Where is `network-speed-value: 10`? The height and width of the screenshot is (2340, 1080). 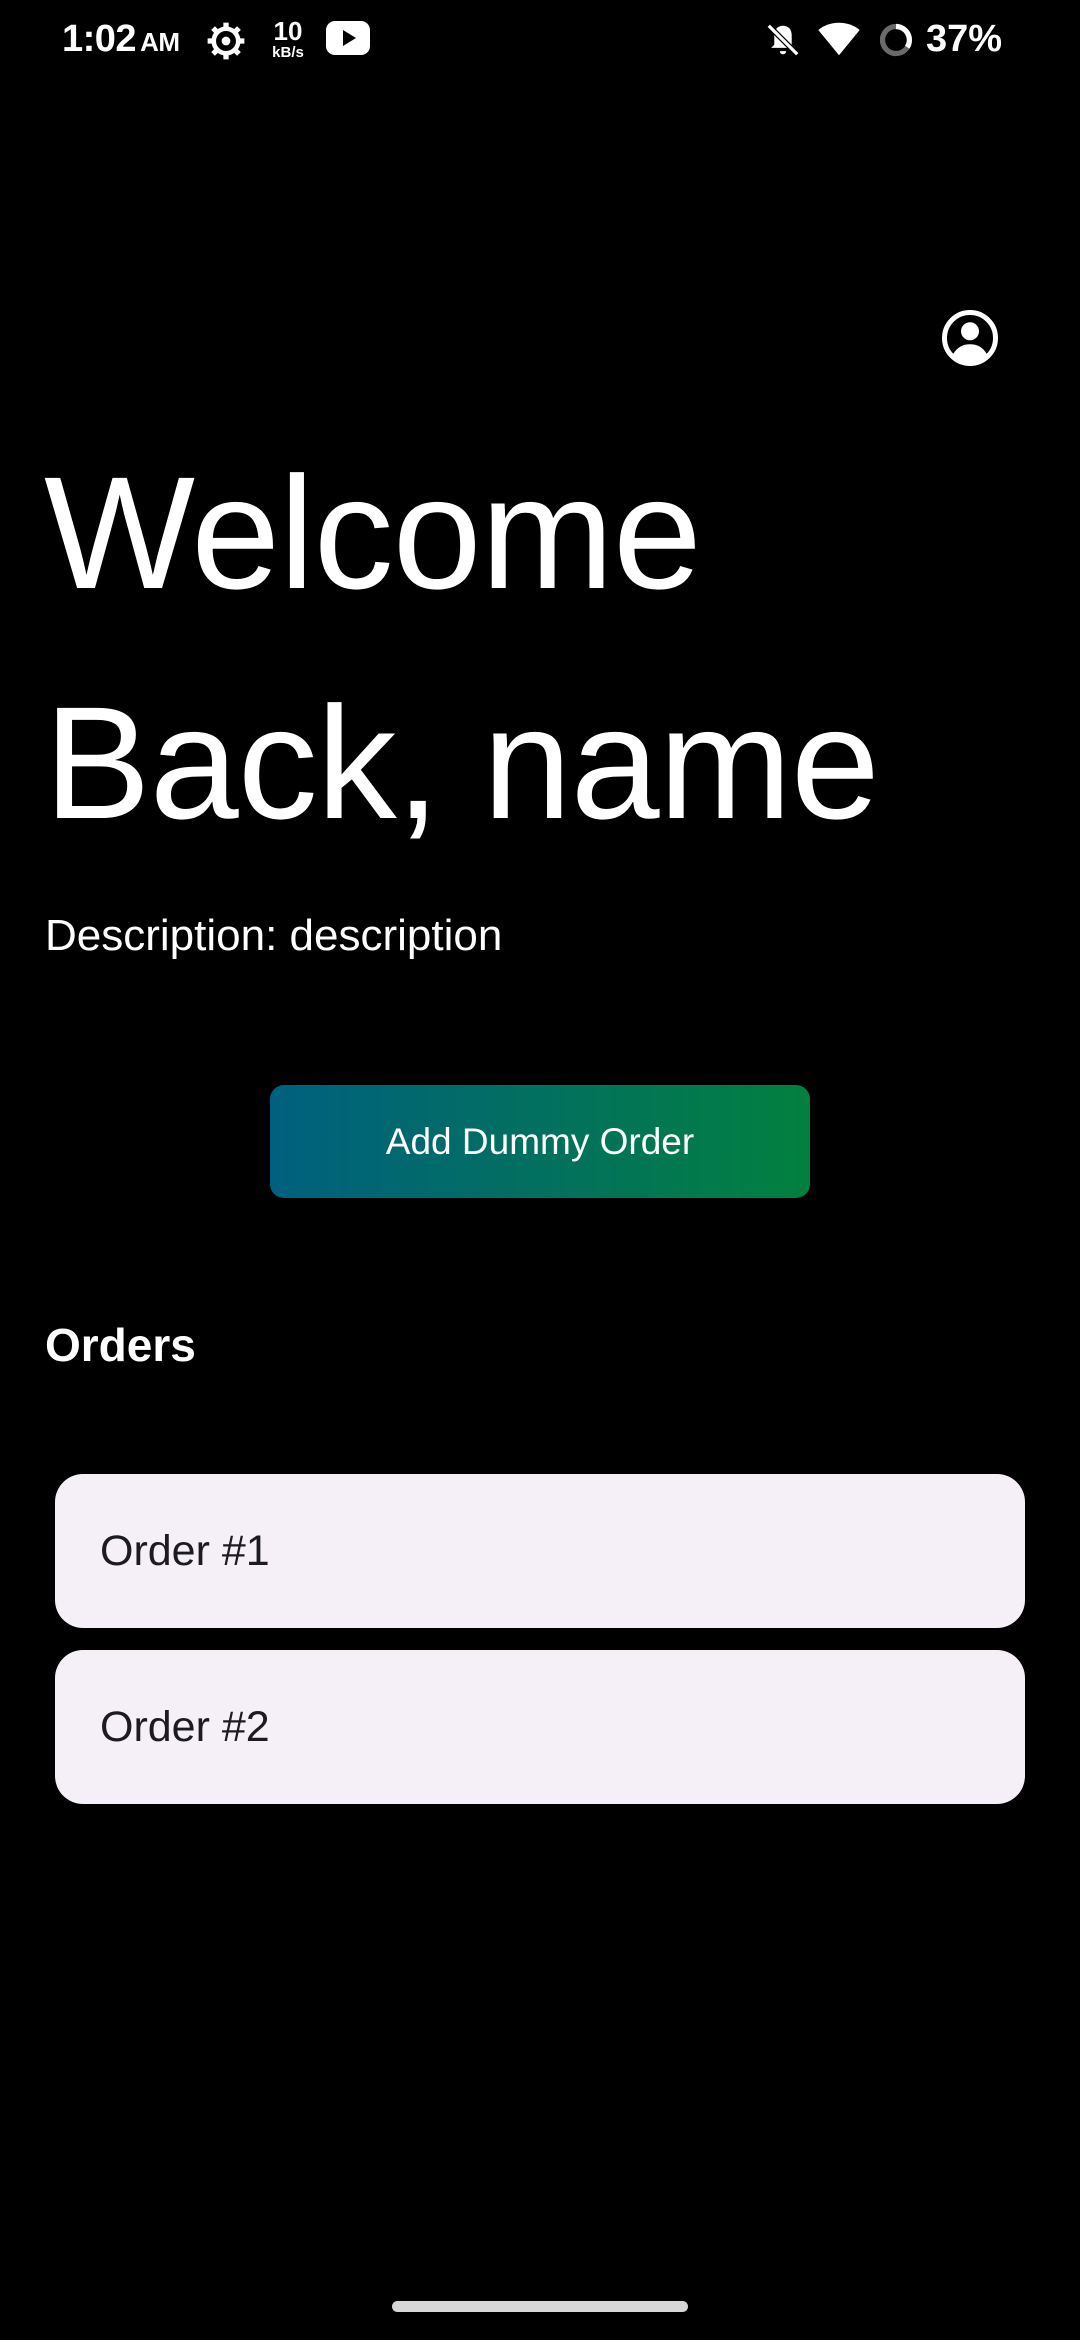
network-speed-value: 10 is located at coordinates (288, 31).